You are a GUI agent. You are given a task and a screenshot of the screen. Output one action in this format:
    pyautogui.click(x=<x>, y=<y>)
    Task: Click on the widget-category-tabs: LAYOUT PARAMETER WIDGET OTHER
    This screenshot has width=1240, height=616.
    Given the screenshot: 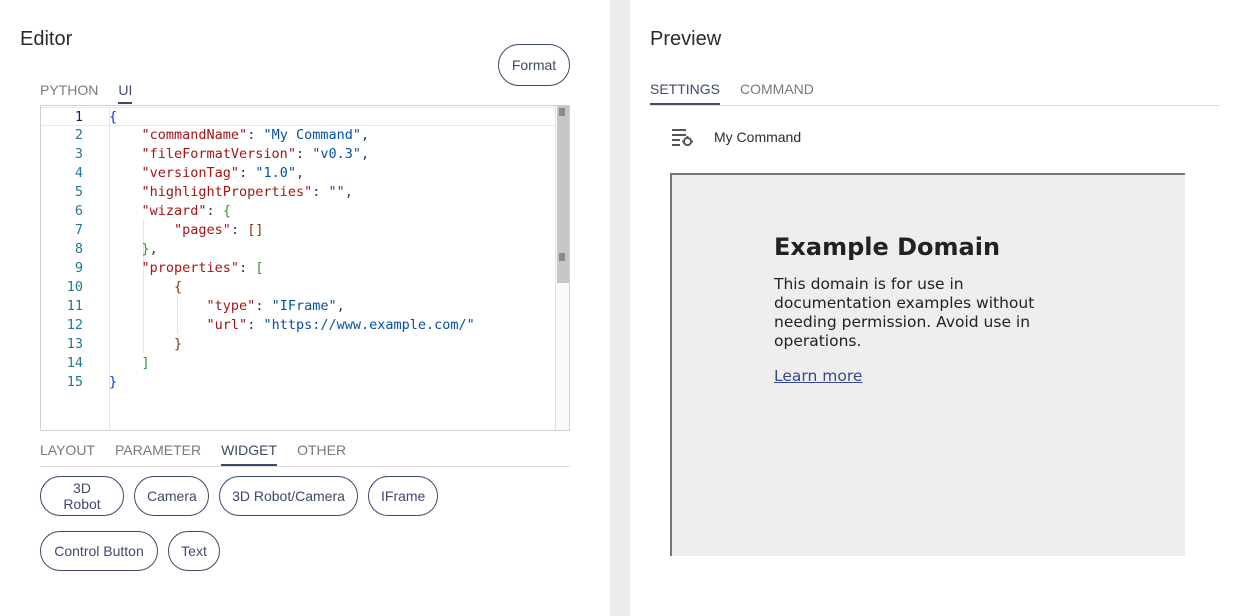 What is the action you would take?
    pyautogui.click(x=305, y=454)
    